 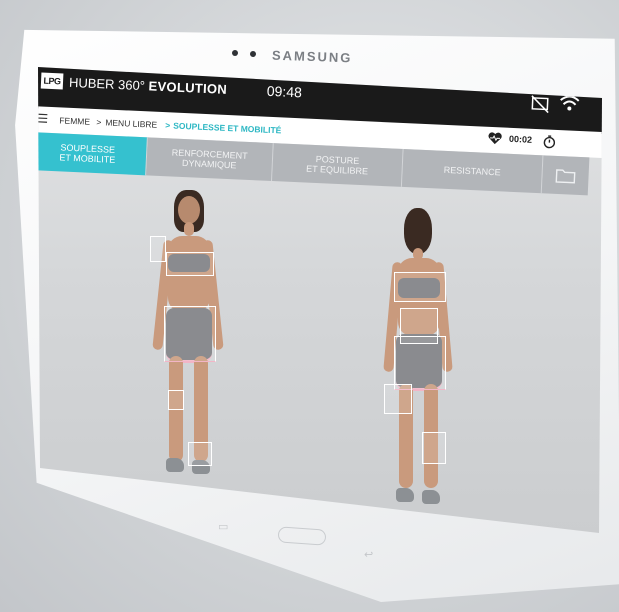 What do you see at coordinates (398, 399) in the screenshot?
I see `zone-marker-thigh` at bounding box center [398, 399].